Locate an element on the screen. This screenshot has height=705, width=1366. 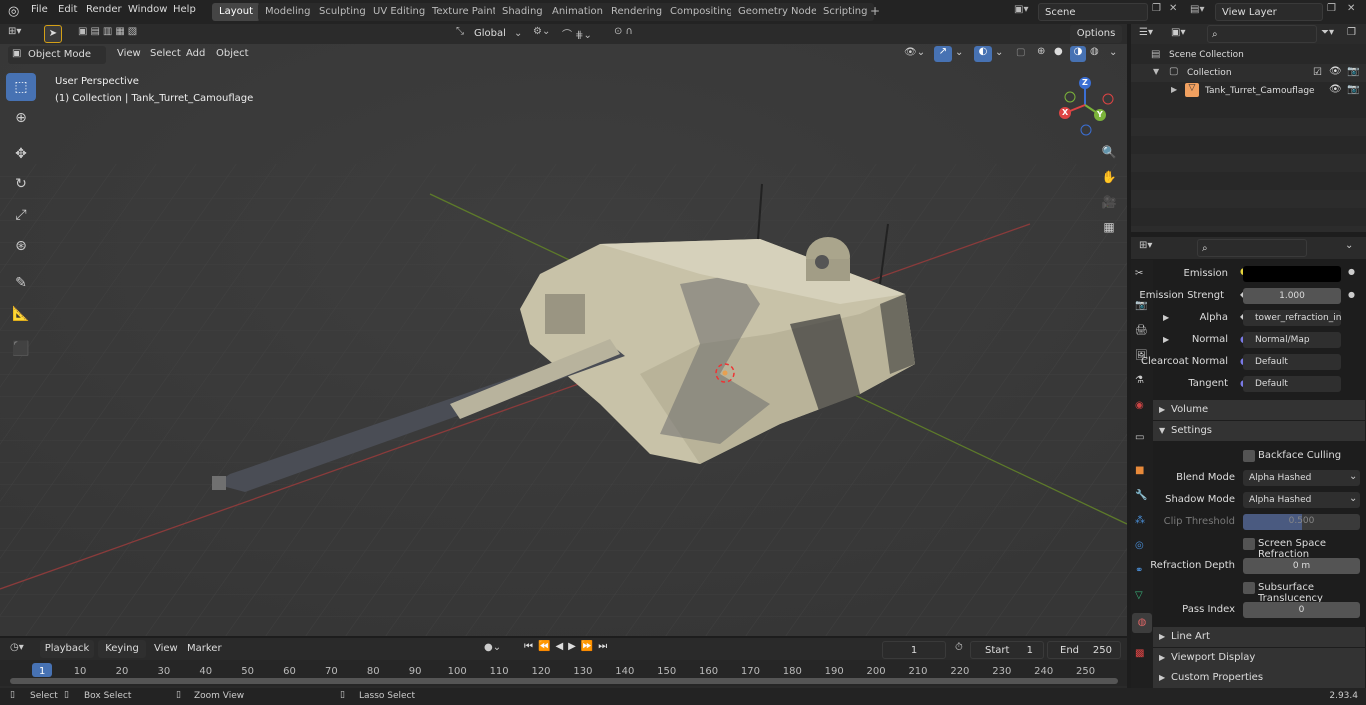
display-mode-icon: ▣▾ is located at coordinates (1178, 32).